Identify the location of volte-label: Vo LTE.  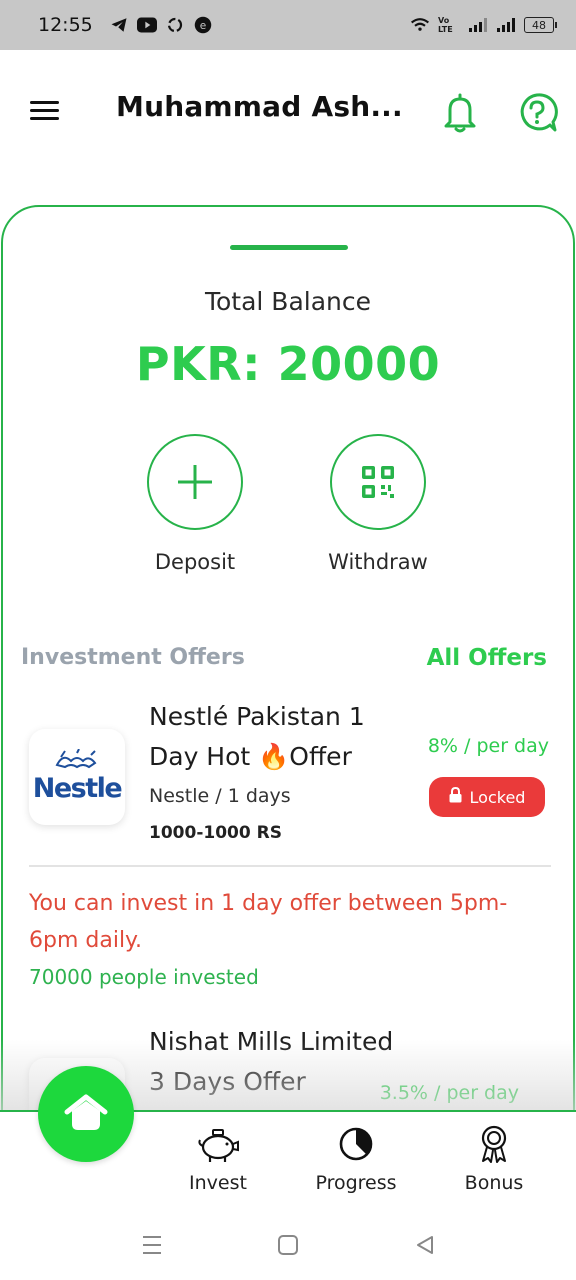
(445, 25).